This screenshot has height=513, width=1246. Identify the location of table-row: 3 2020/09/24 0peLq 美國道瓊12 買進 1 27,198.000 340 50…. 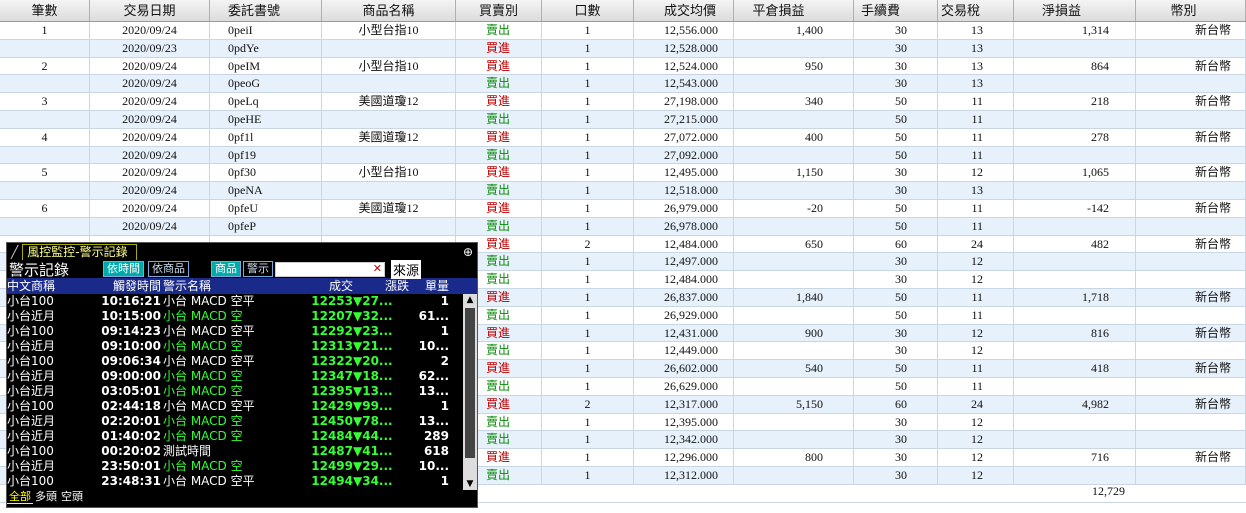
(623, 102).